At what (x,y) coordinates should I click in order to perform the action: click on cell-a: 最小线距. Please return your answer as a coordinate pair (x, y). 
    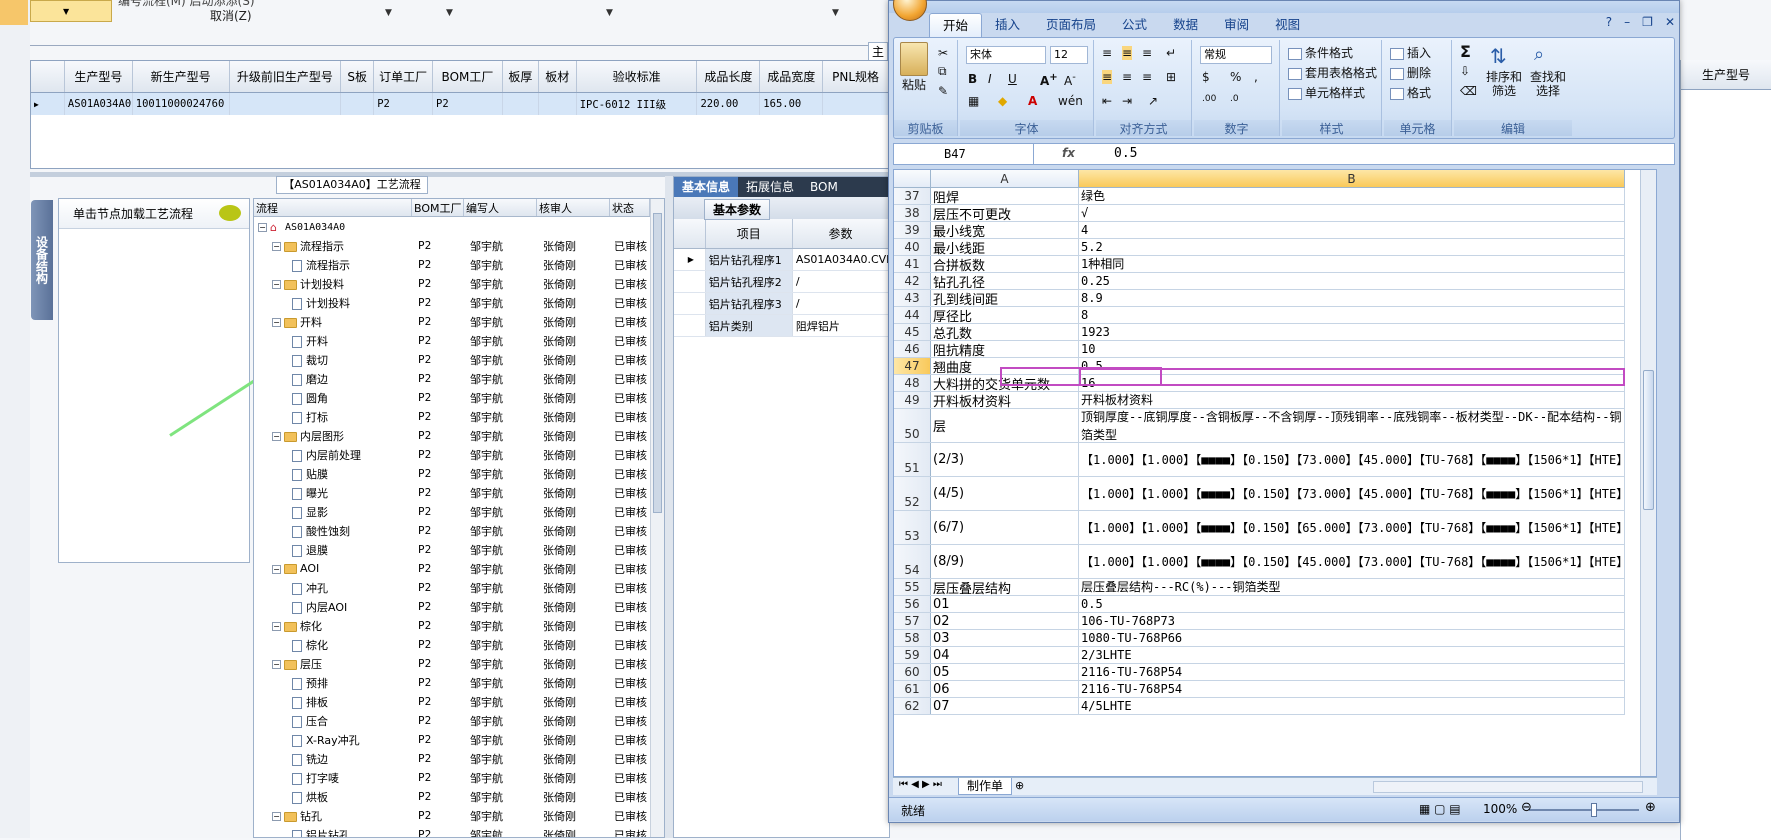
    Looking at the image, I should click on (1005, 247).